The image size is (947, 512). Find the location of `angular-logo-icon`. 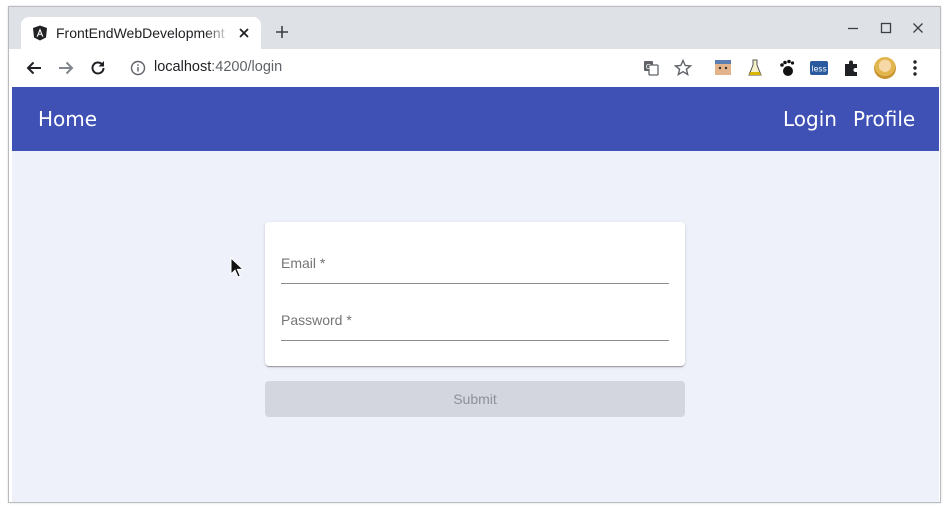

angular-logo-icon is located at coordinates (40, 33).